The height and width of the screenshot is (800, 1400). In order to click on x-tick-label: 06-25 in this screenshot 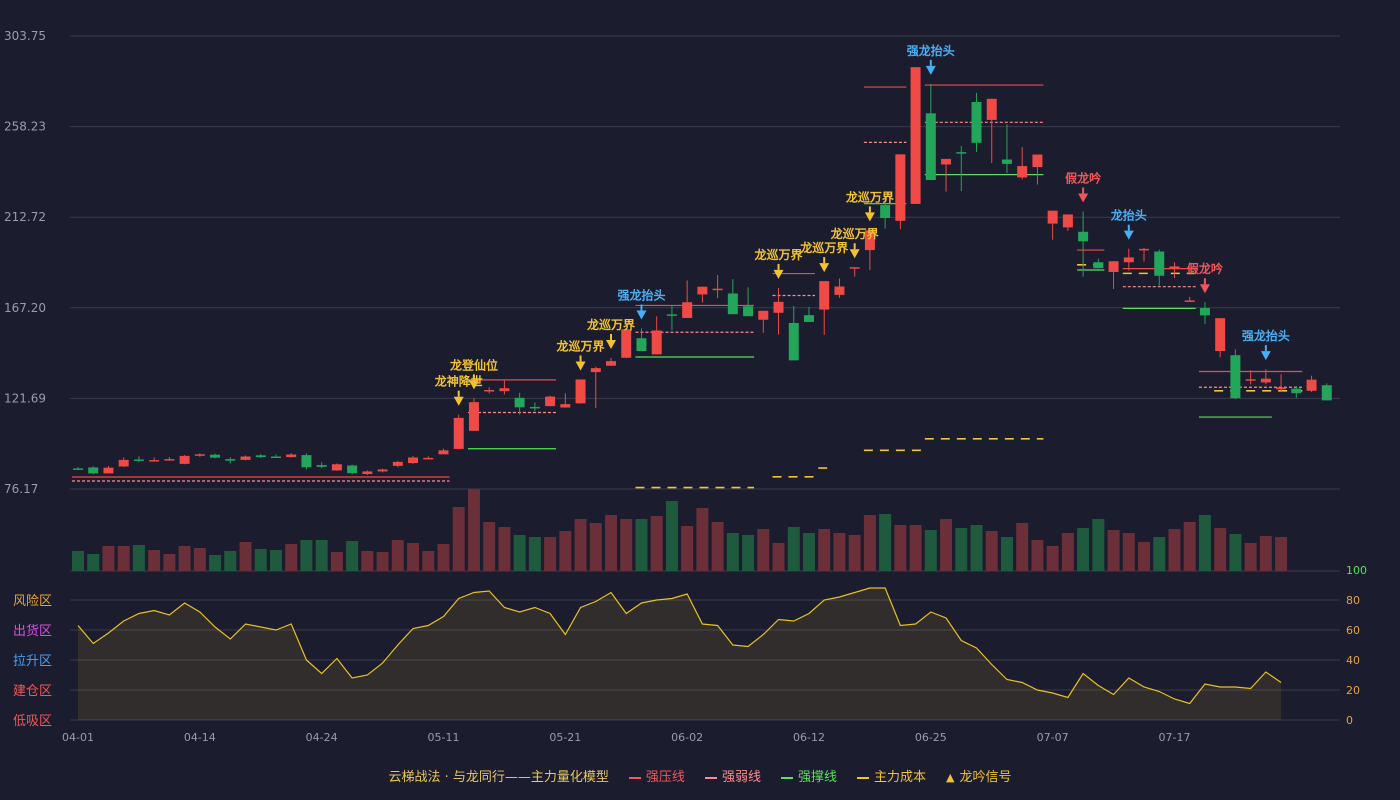, I will do `click(931, 737)`.